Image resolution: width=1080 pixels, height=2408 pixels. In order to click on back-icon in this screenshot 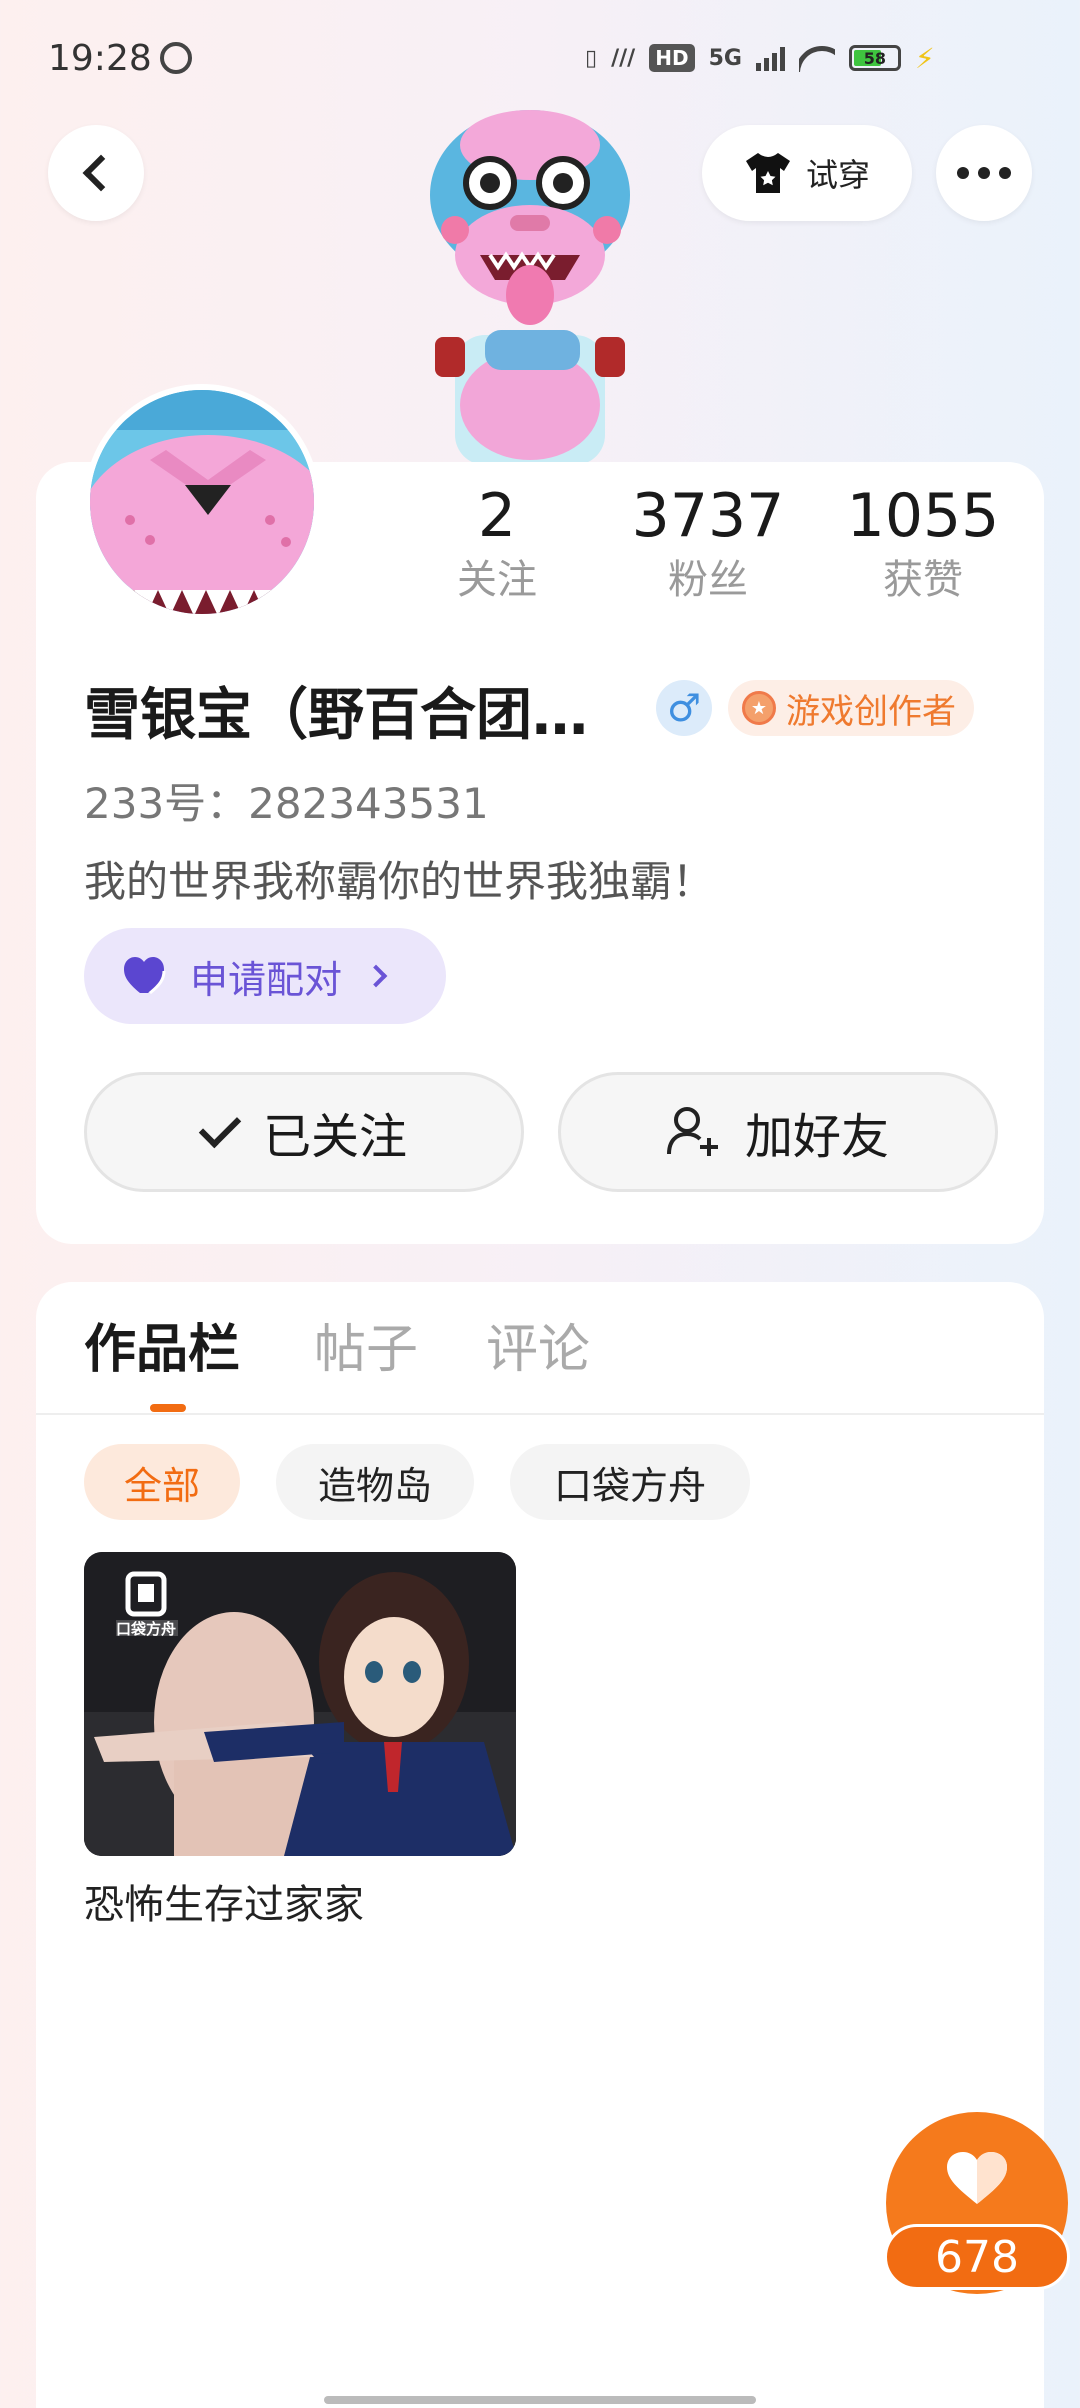, I will do `click(101, 173)`.